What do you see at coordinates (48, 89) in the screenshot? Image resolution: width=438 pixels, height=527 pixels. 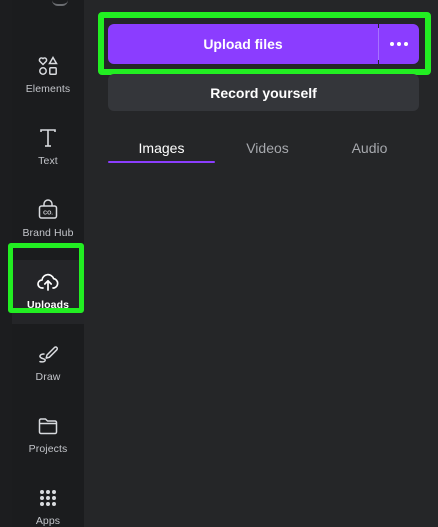 I see `sidebar-item-label: Elements` at bounding box center [48, 89].